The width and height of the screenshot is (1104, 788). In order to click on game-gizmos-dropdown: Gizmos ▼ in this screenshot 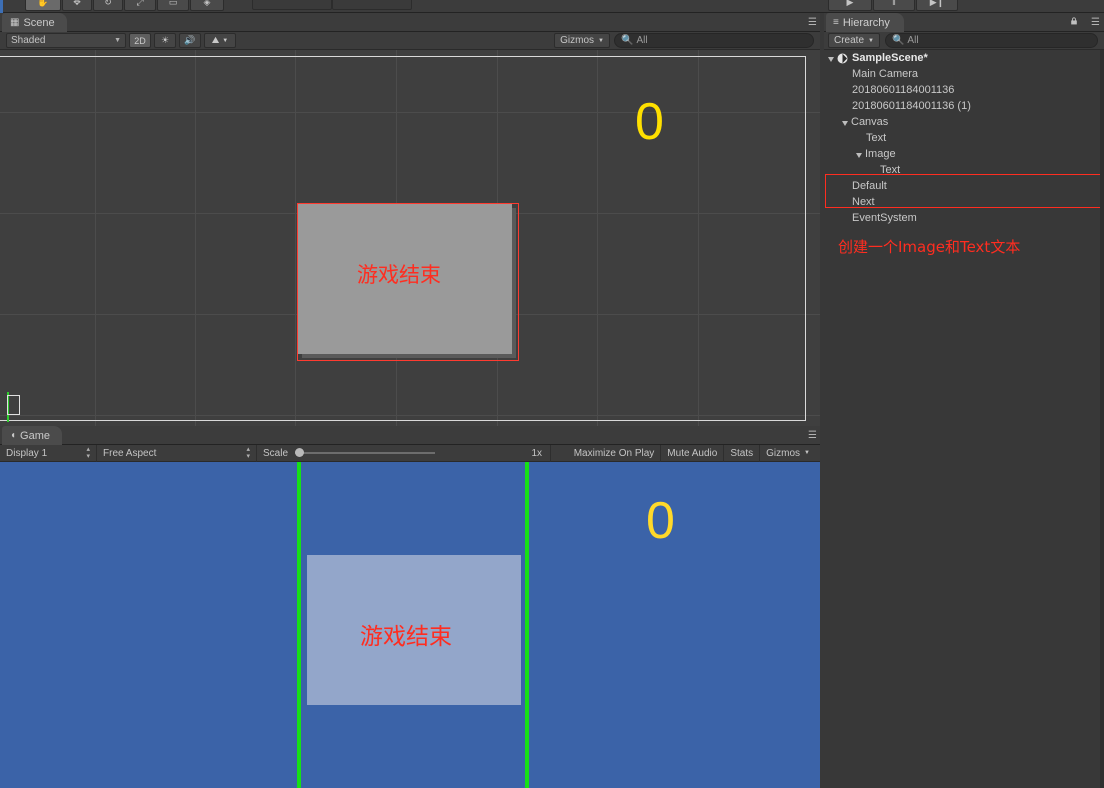, I will do `click(790, 453)`.